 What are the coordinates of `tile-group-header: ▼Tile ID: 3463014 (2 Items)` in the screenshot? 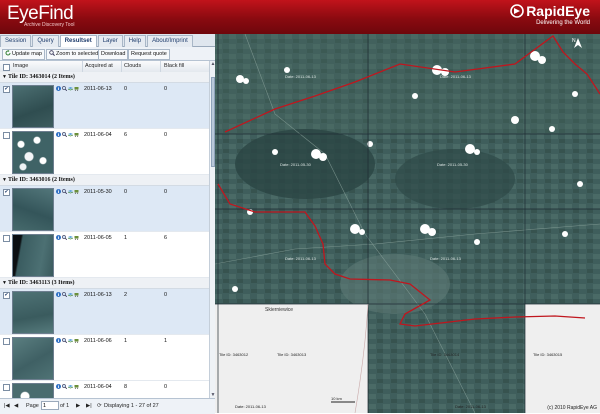 It's located at (104, 77).